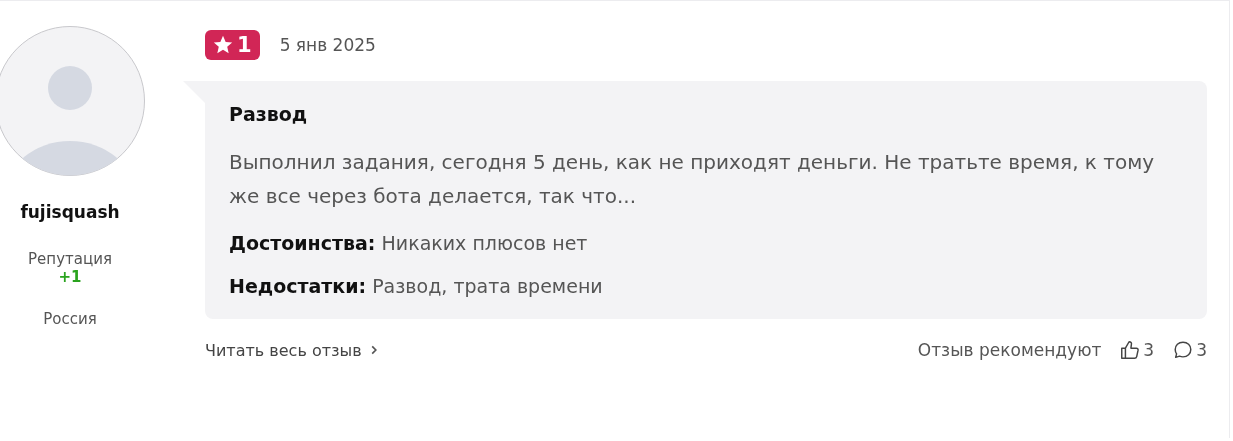  What do you see at coordinates (1189, 350) in the screenshot?
I see `comments-button: 3` at bounding box center [1189, 350].